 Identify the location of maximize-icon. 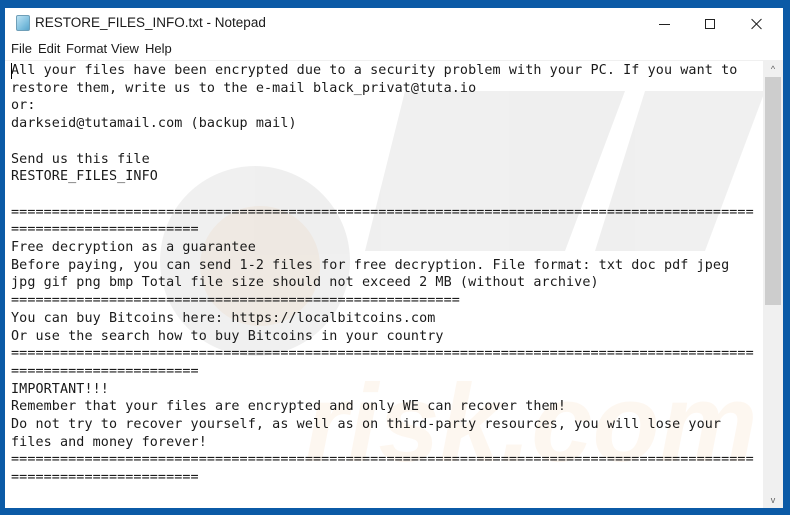
(710, 23).